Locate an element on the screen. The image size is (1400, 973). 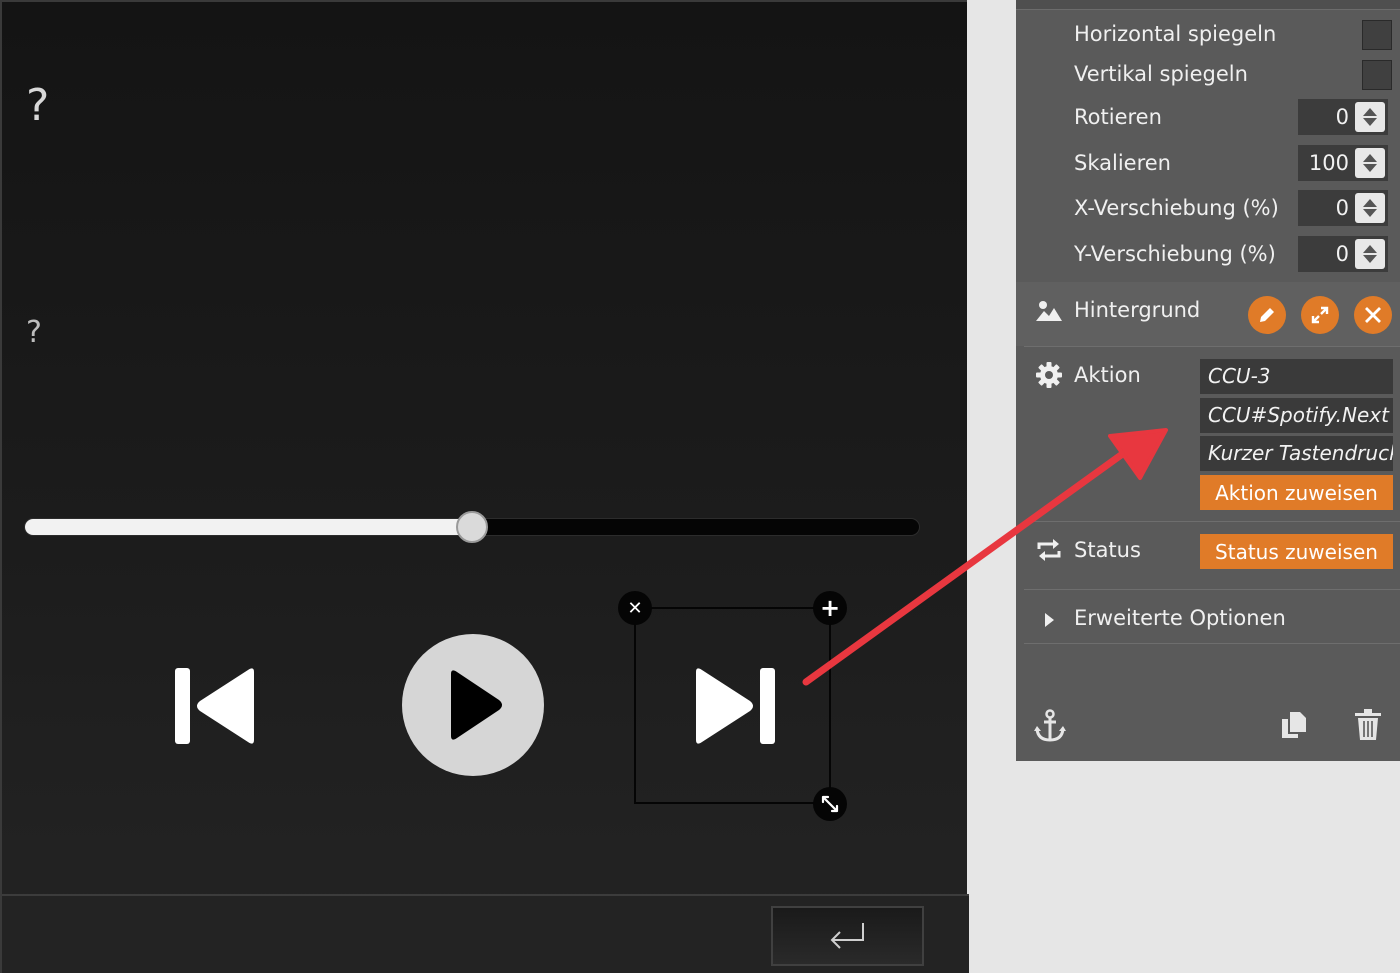
rotate-value: 0 is located at coordinates (1342, 117).